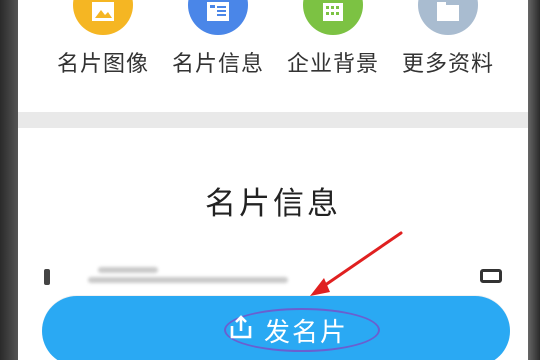  I want to click on share-icon, so click(241, 327).